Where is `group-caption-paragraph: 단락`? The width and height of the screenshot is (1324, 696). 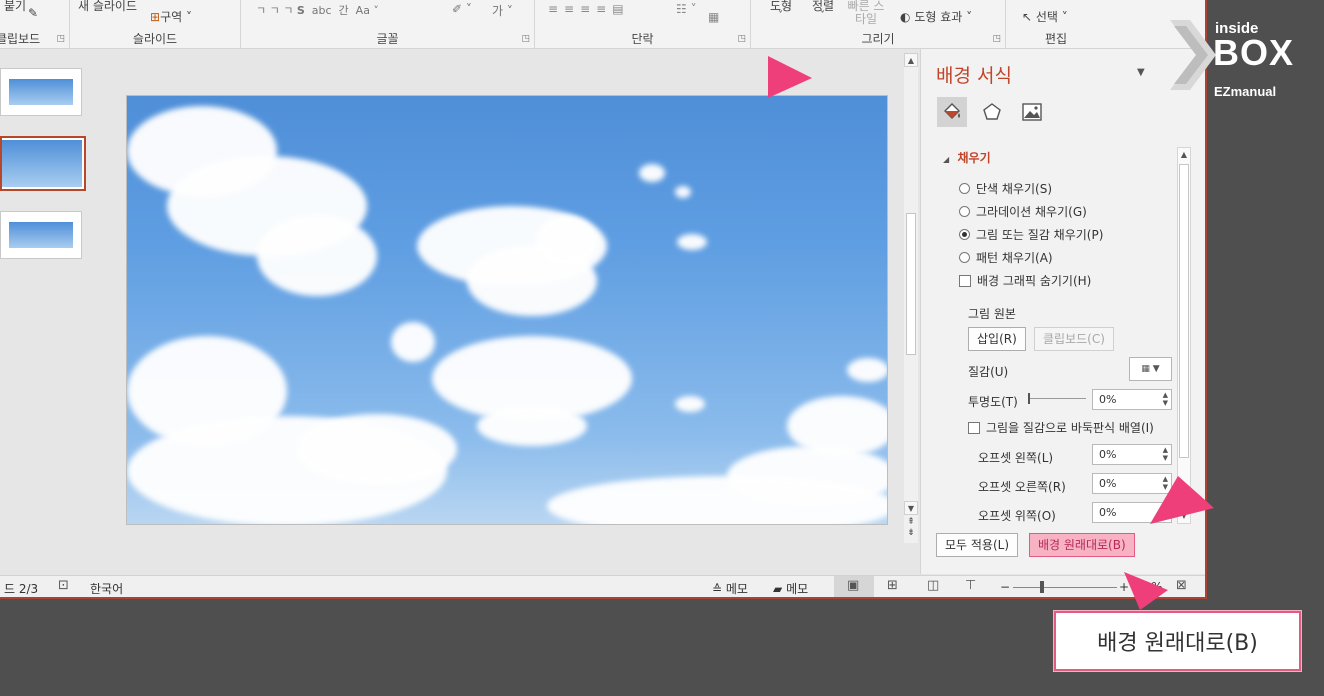
group-caption-paragraph: 단락 is located at coordinates (642, 39).